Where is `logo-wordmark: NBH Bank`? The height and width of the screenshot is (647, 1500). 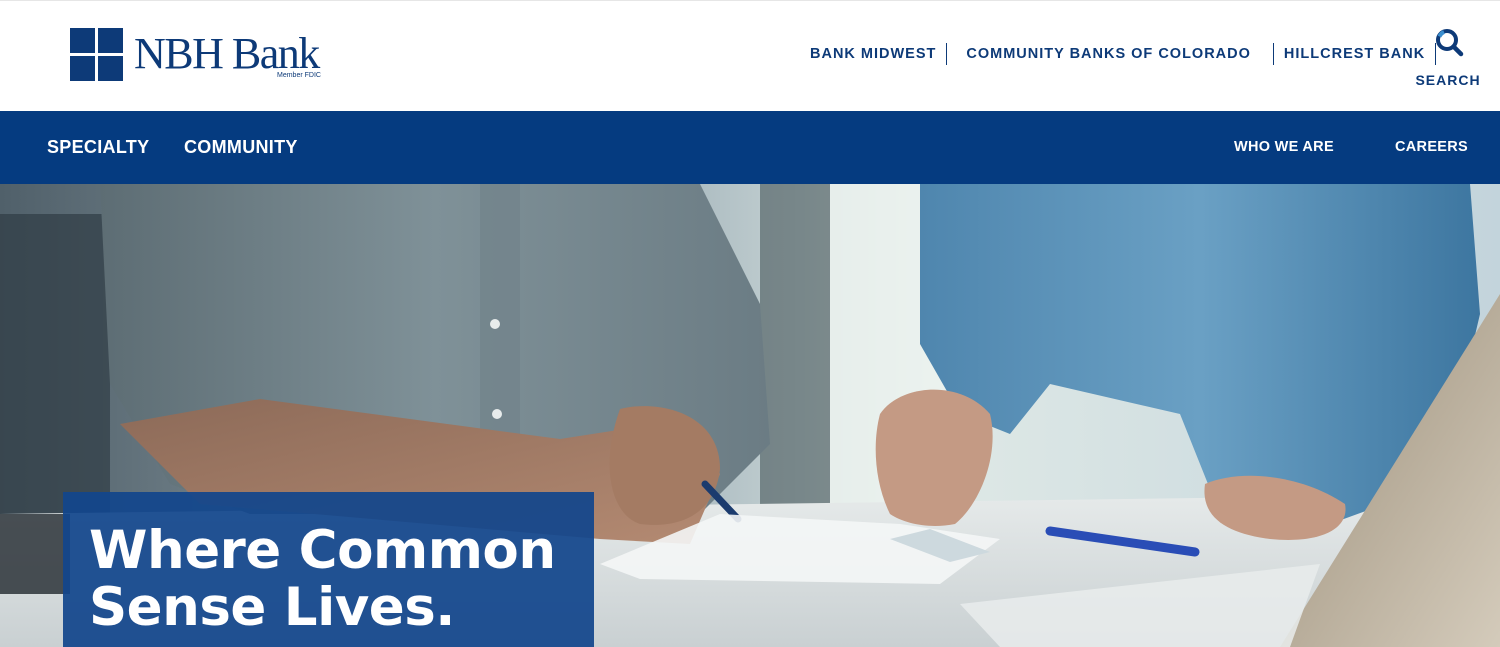 logo-wordmark: NBH Bank is located at coordinates (227, 53).